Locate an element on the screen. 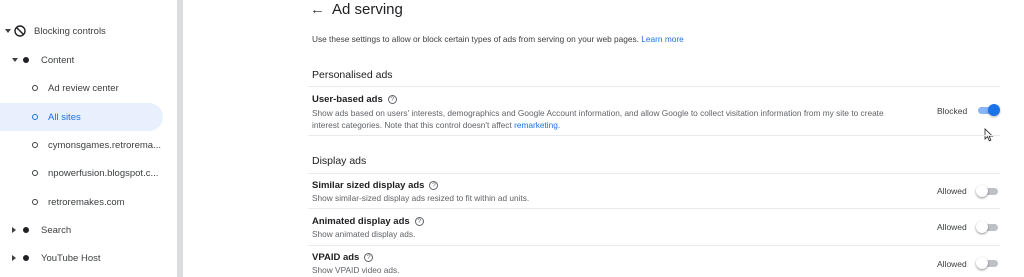 This screenshot has width=1024, height=277. learn-more-link: Learn more is located at coordinates (662, 39).